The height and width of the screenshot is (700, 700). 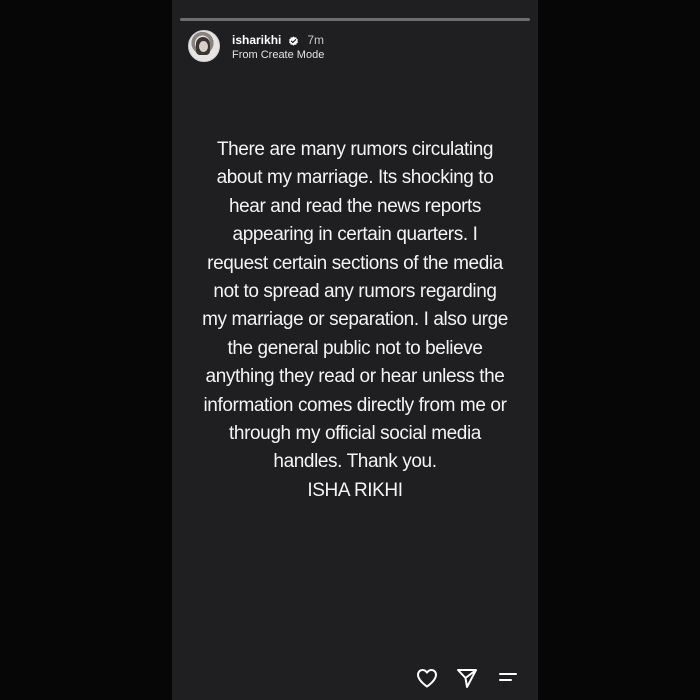 I want to click on like-button, so click(x=427, y=678).